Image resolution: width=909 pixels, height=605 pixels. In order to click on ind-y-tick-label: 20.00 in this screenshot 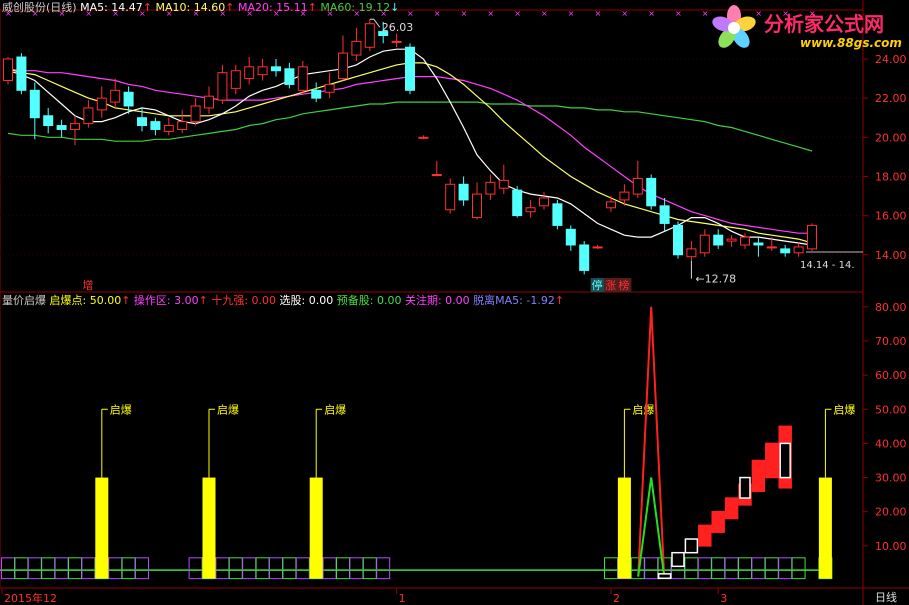, I will do `click(891, 512)`.